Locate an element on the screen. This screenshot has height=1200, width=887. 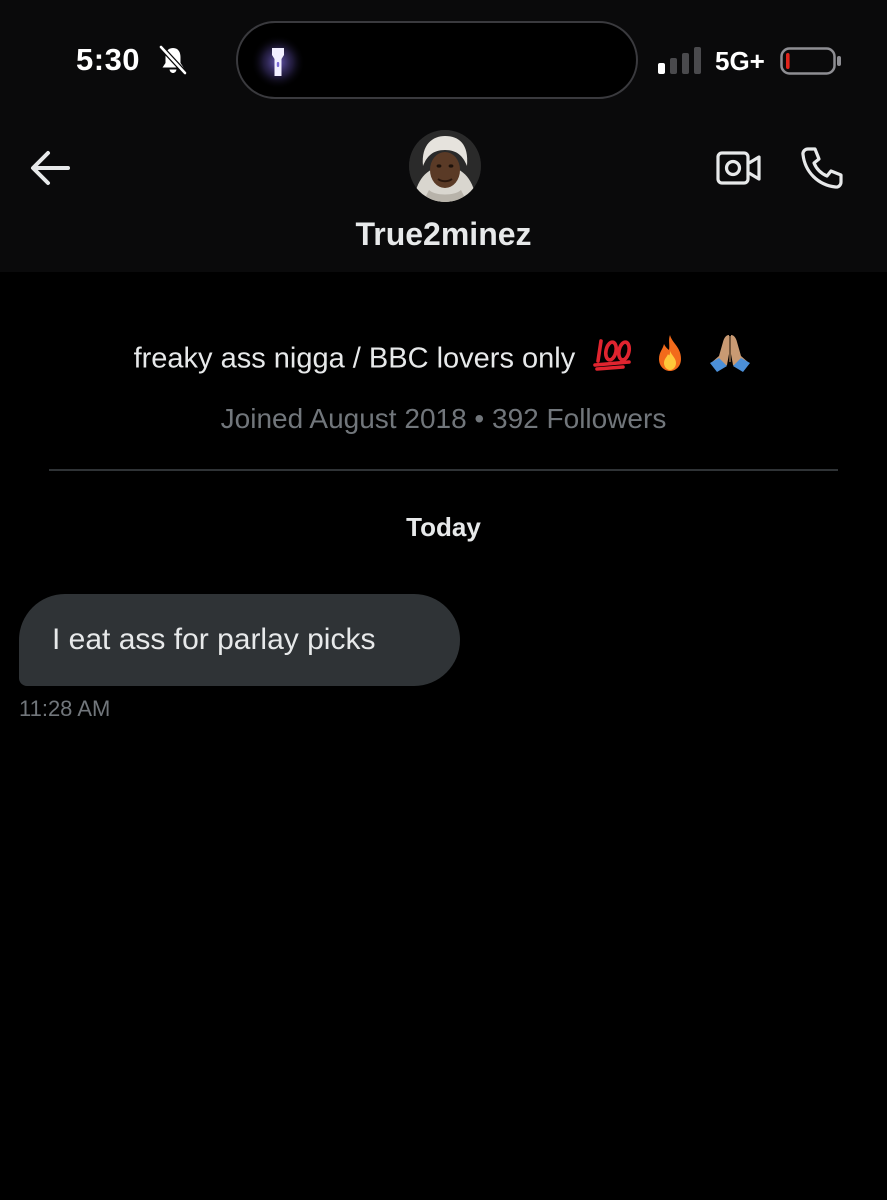
signal-icon is located at coordinates (679, 60).